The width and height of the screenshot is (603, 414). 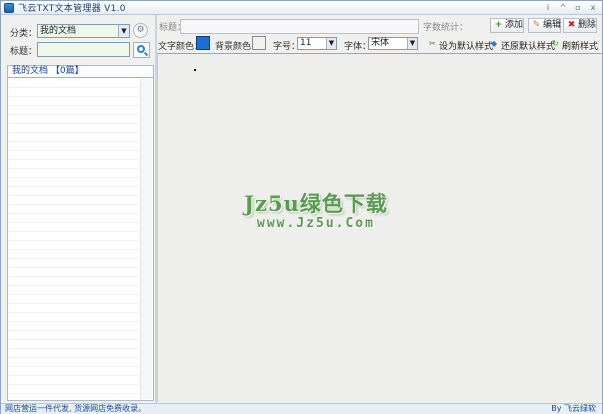 I want to click on plus-icon: +, so click(x=498, y=25).